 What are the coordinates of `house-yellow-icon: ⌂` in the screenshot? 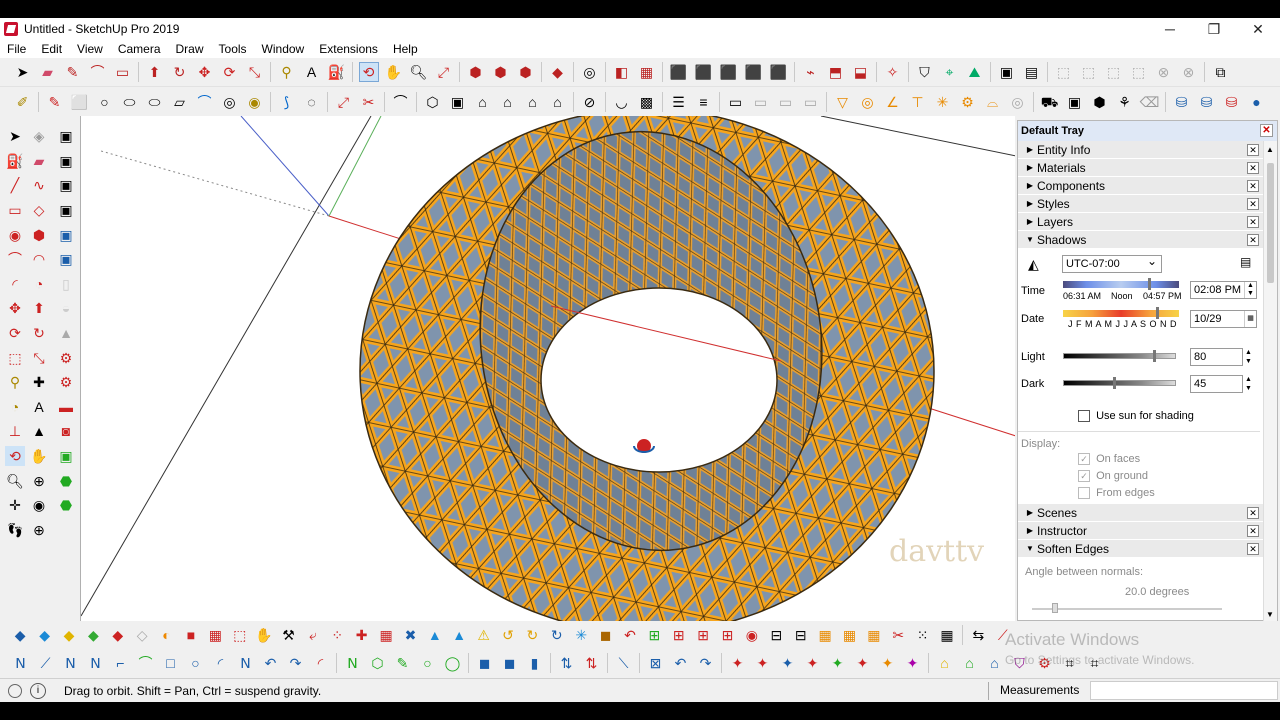 It's located at (945, 663).